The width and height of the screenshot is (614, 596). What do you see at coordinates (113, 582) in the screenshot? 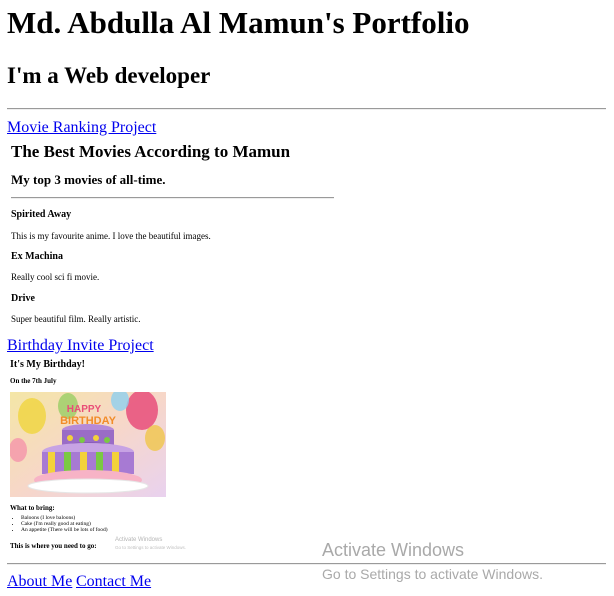
I see `contact-me-link: Contact Me` at bounding box center [113, 582].